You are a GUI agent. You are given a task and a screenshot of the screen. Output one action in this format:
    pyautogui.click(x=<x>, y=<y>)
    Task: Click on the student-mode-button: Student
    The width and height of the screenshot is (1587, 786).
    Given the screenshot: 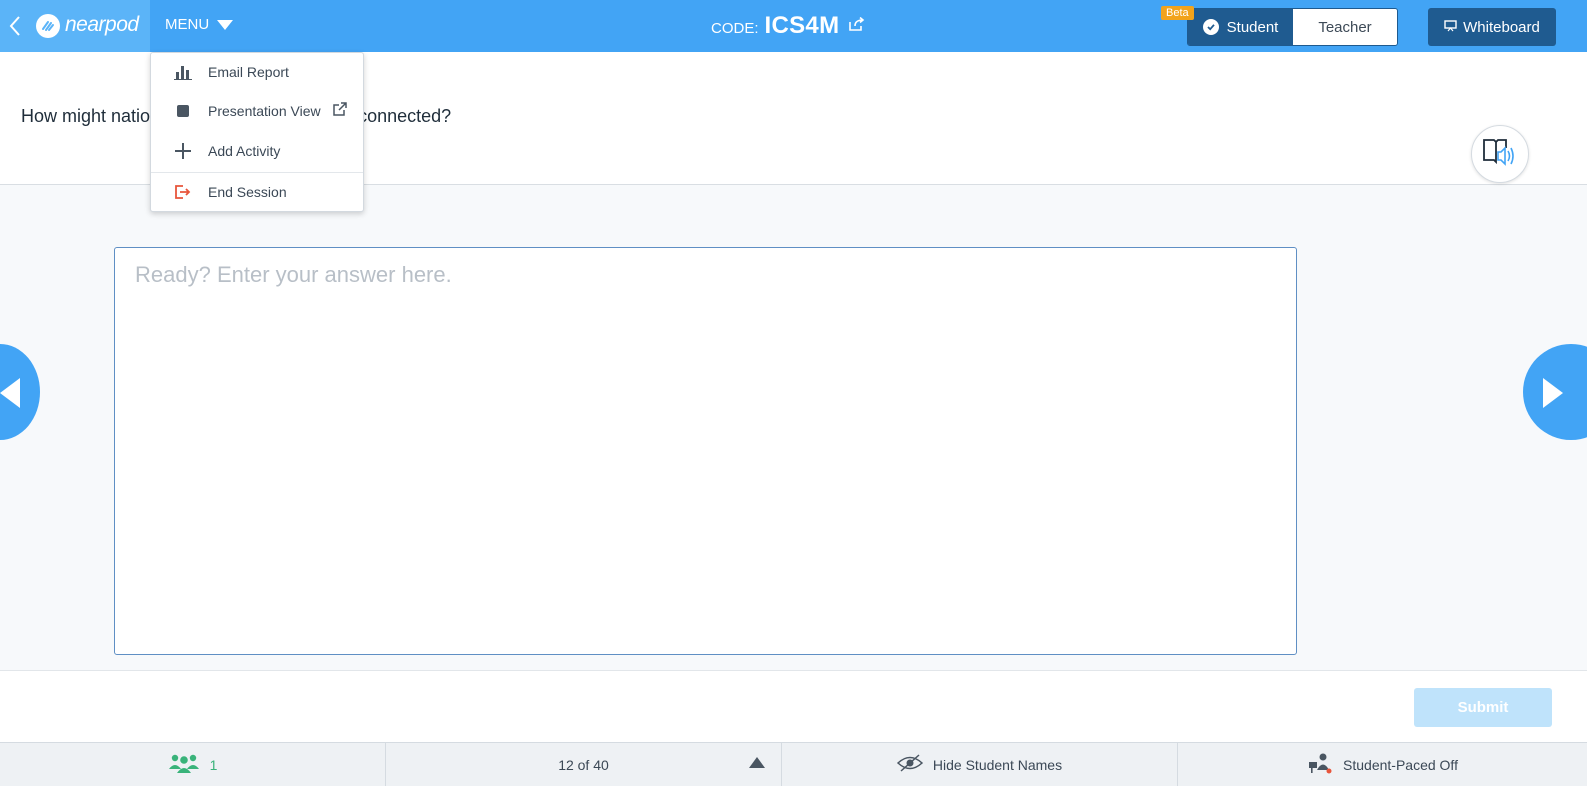 What is the action you would take?
    pyautogui.click(x=1240, y=27)
    